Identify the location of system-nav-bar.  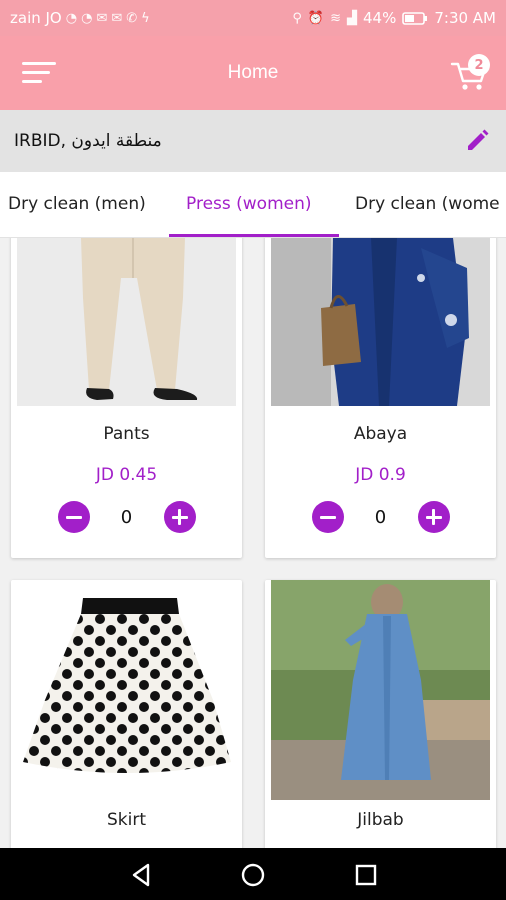
(253, 874).